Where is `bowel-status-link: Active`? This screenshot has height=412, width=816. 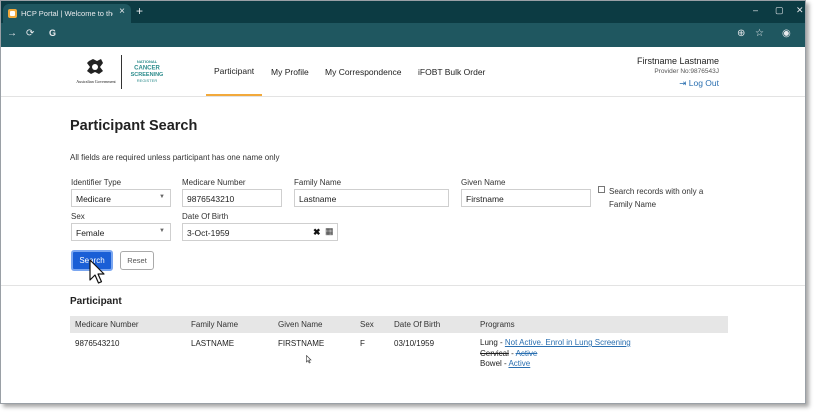 bowel-status-link: Active is located at coordinates (519, 363).